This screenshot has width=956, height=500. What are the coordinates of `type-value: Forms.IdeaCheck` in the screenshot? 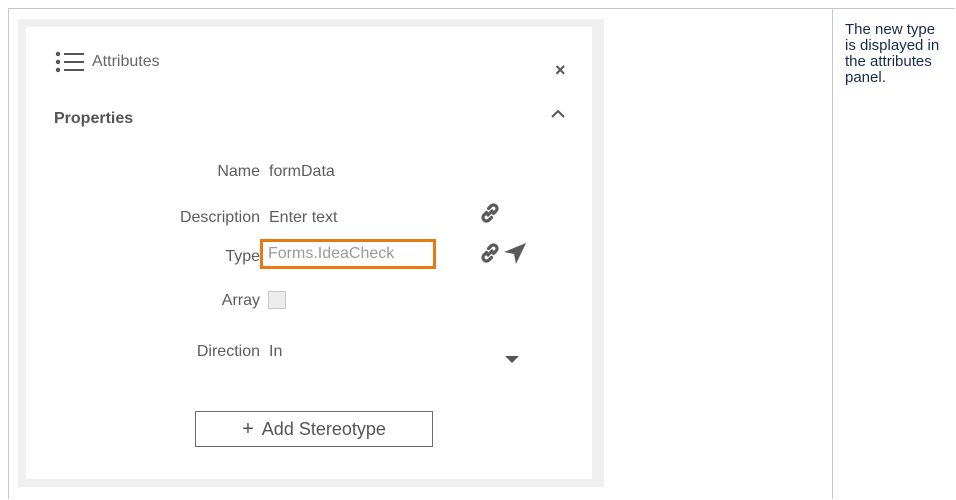 It's located at (331, 253).